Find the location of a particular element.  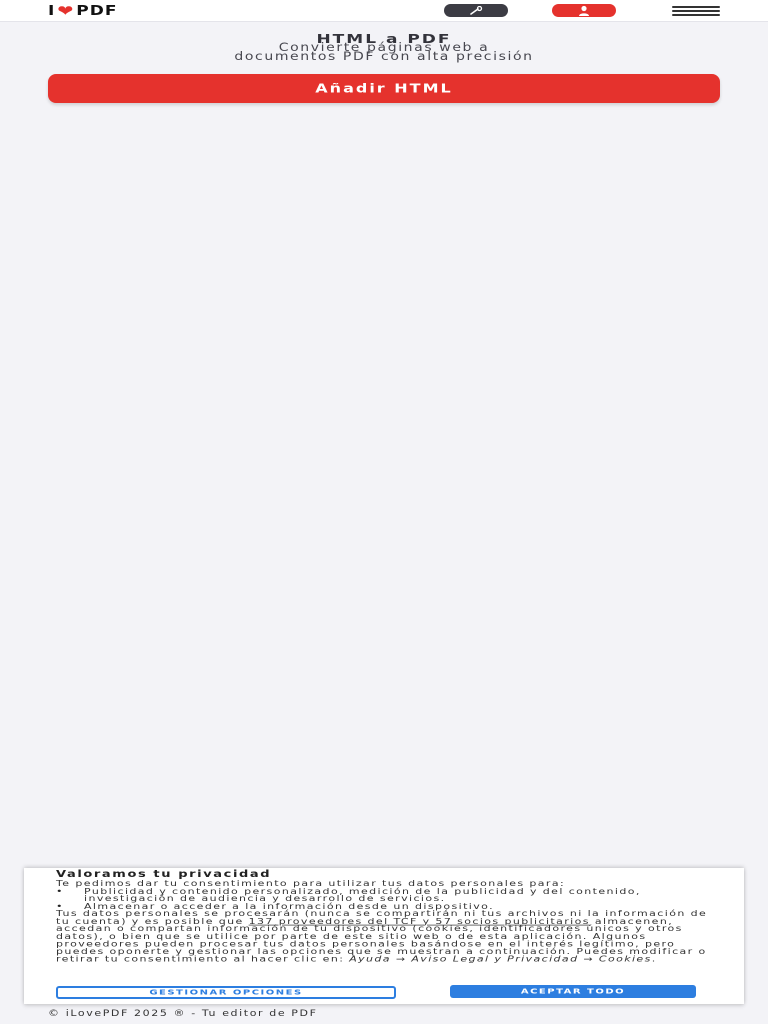

manage-options-button: GESTIONAR OPCIONES is located at coordinates (226, 992).